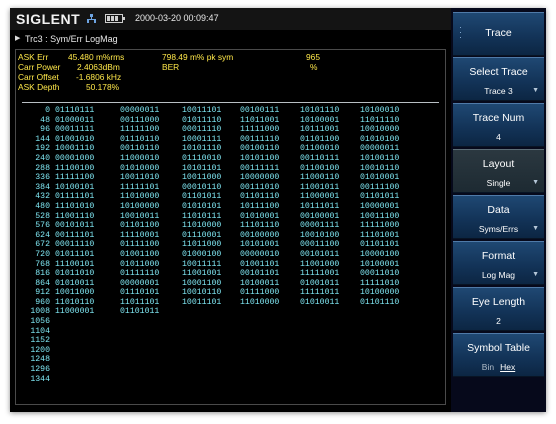 This screenshot has width=556, height=424. I want to click on ask-depth-label: ASK Depth, so click(39, 87).